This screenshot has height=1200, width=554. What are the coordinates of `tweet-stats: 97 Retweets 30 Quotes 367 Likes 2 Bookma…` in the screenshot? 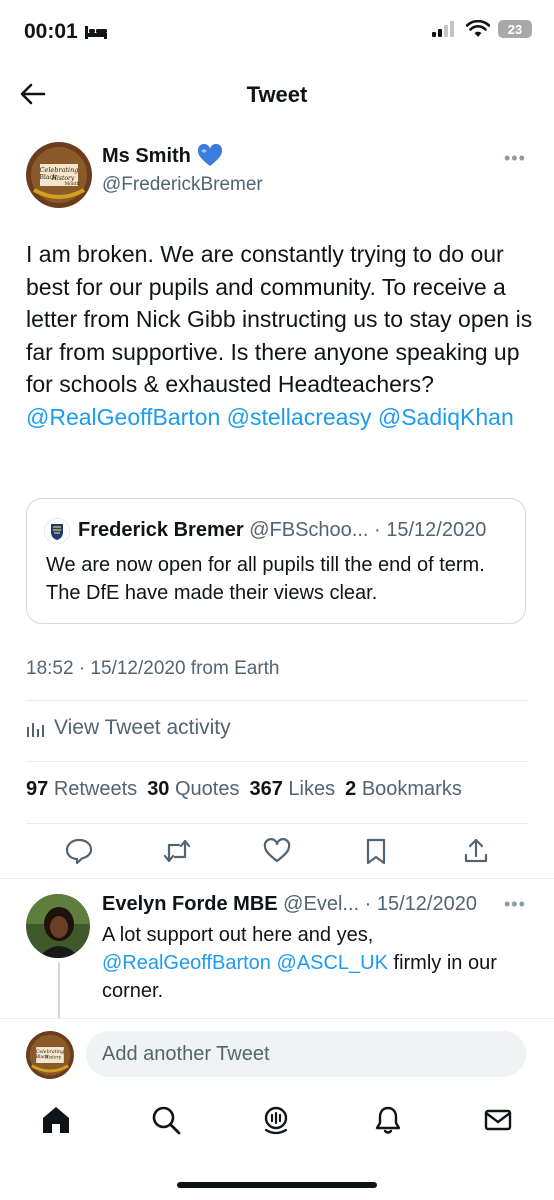 It's located at (244, 789).